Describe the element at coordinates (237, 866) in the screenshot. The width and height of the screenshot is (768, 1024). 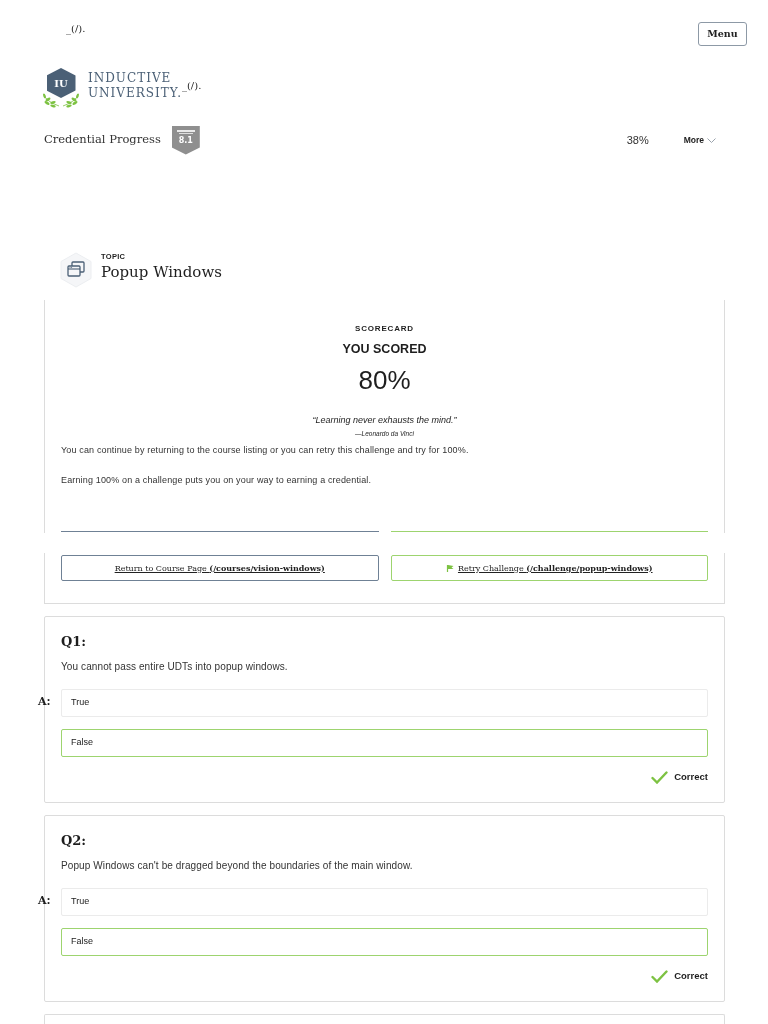
I see `question-text: Popup Windows can't be dragged beyond the boundaries of the main window.` at that location.